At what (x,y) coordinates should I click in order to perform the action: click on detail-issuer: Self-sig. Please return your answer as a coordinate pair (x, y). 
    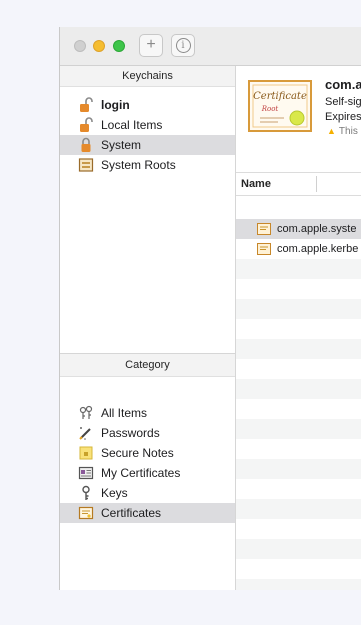
    Looking at the image, I should click on (343, 102).